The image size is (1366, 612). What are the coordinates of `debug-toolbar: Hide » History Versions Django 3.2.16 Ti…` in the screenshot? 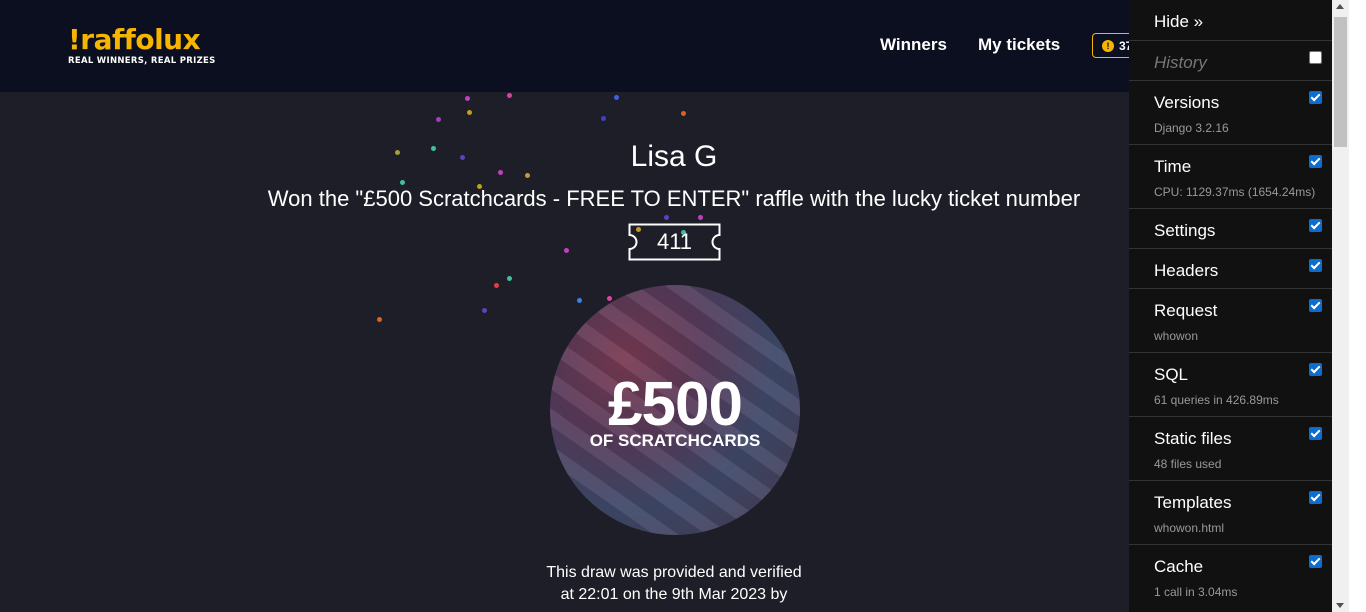 It's located at (1230, 306).